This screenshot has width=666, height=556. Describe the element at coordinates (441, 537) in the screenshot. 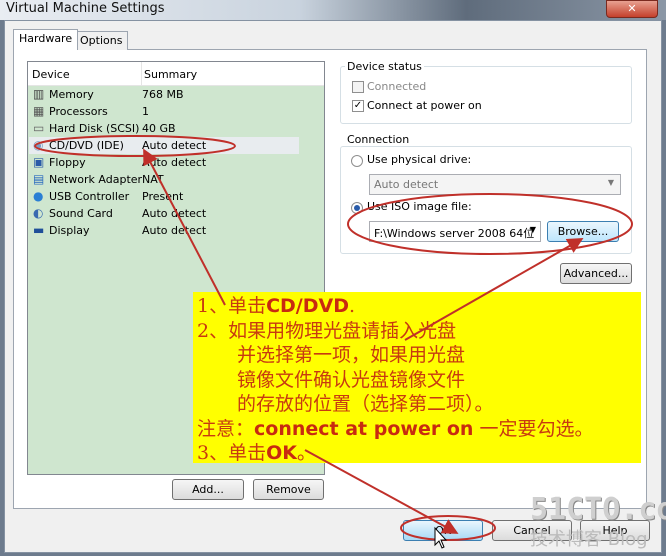

I see `mouse-cursor-icon` at that location.